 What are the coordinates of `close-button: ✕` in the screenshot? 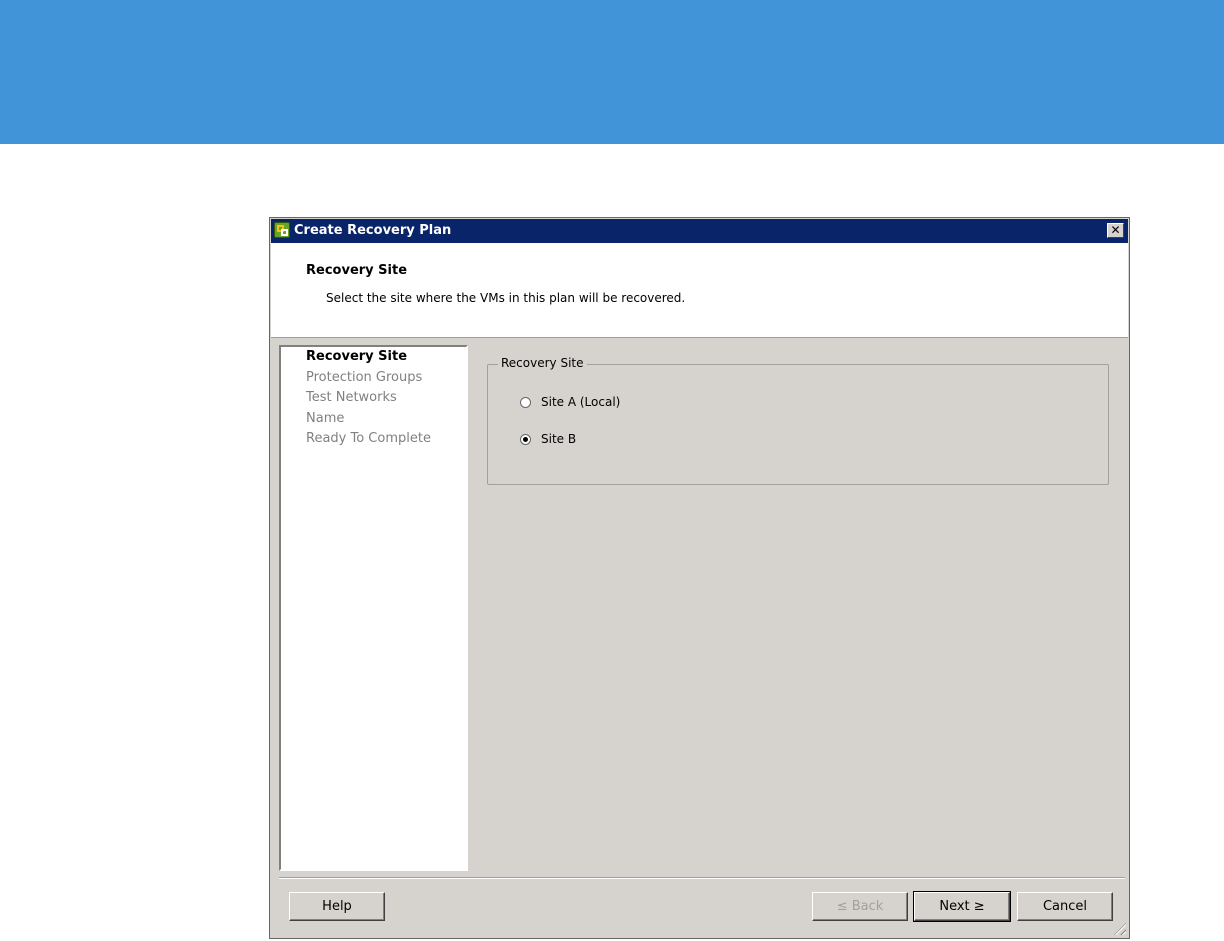 It's located at (1115, 230).